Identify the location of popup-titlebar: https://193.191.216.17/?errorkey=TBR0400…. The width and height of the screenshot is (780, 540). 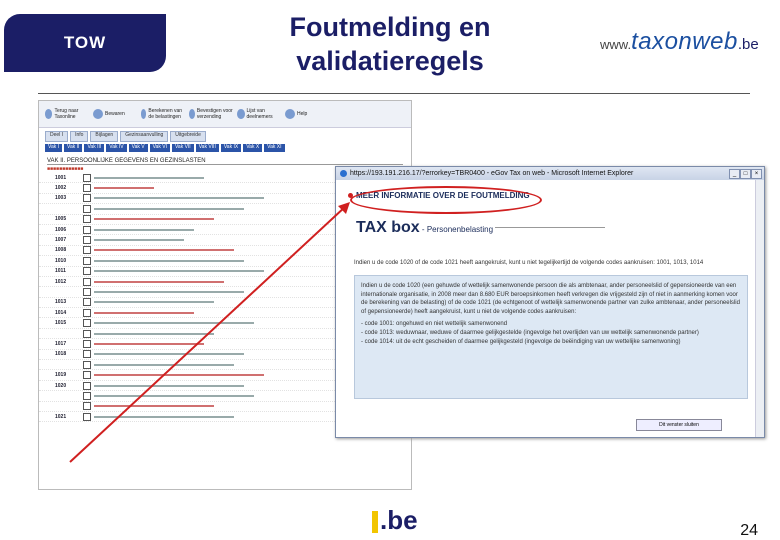
(550, 173).